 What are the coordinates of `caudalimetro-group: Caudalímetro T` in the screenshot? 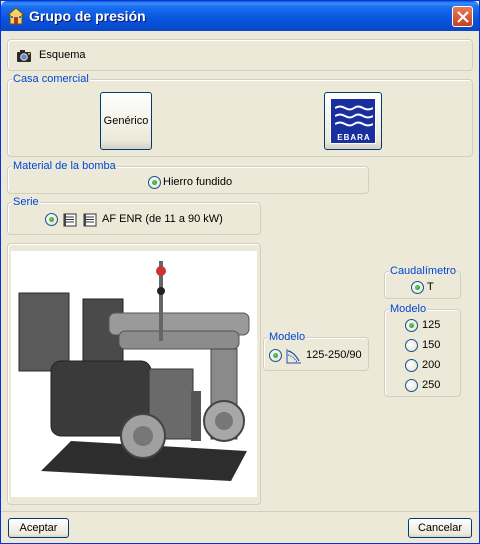 It's located at (422, 282).